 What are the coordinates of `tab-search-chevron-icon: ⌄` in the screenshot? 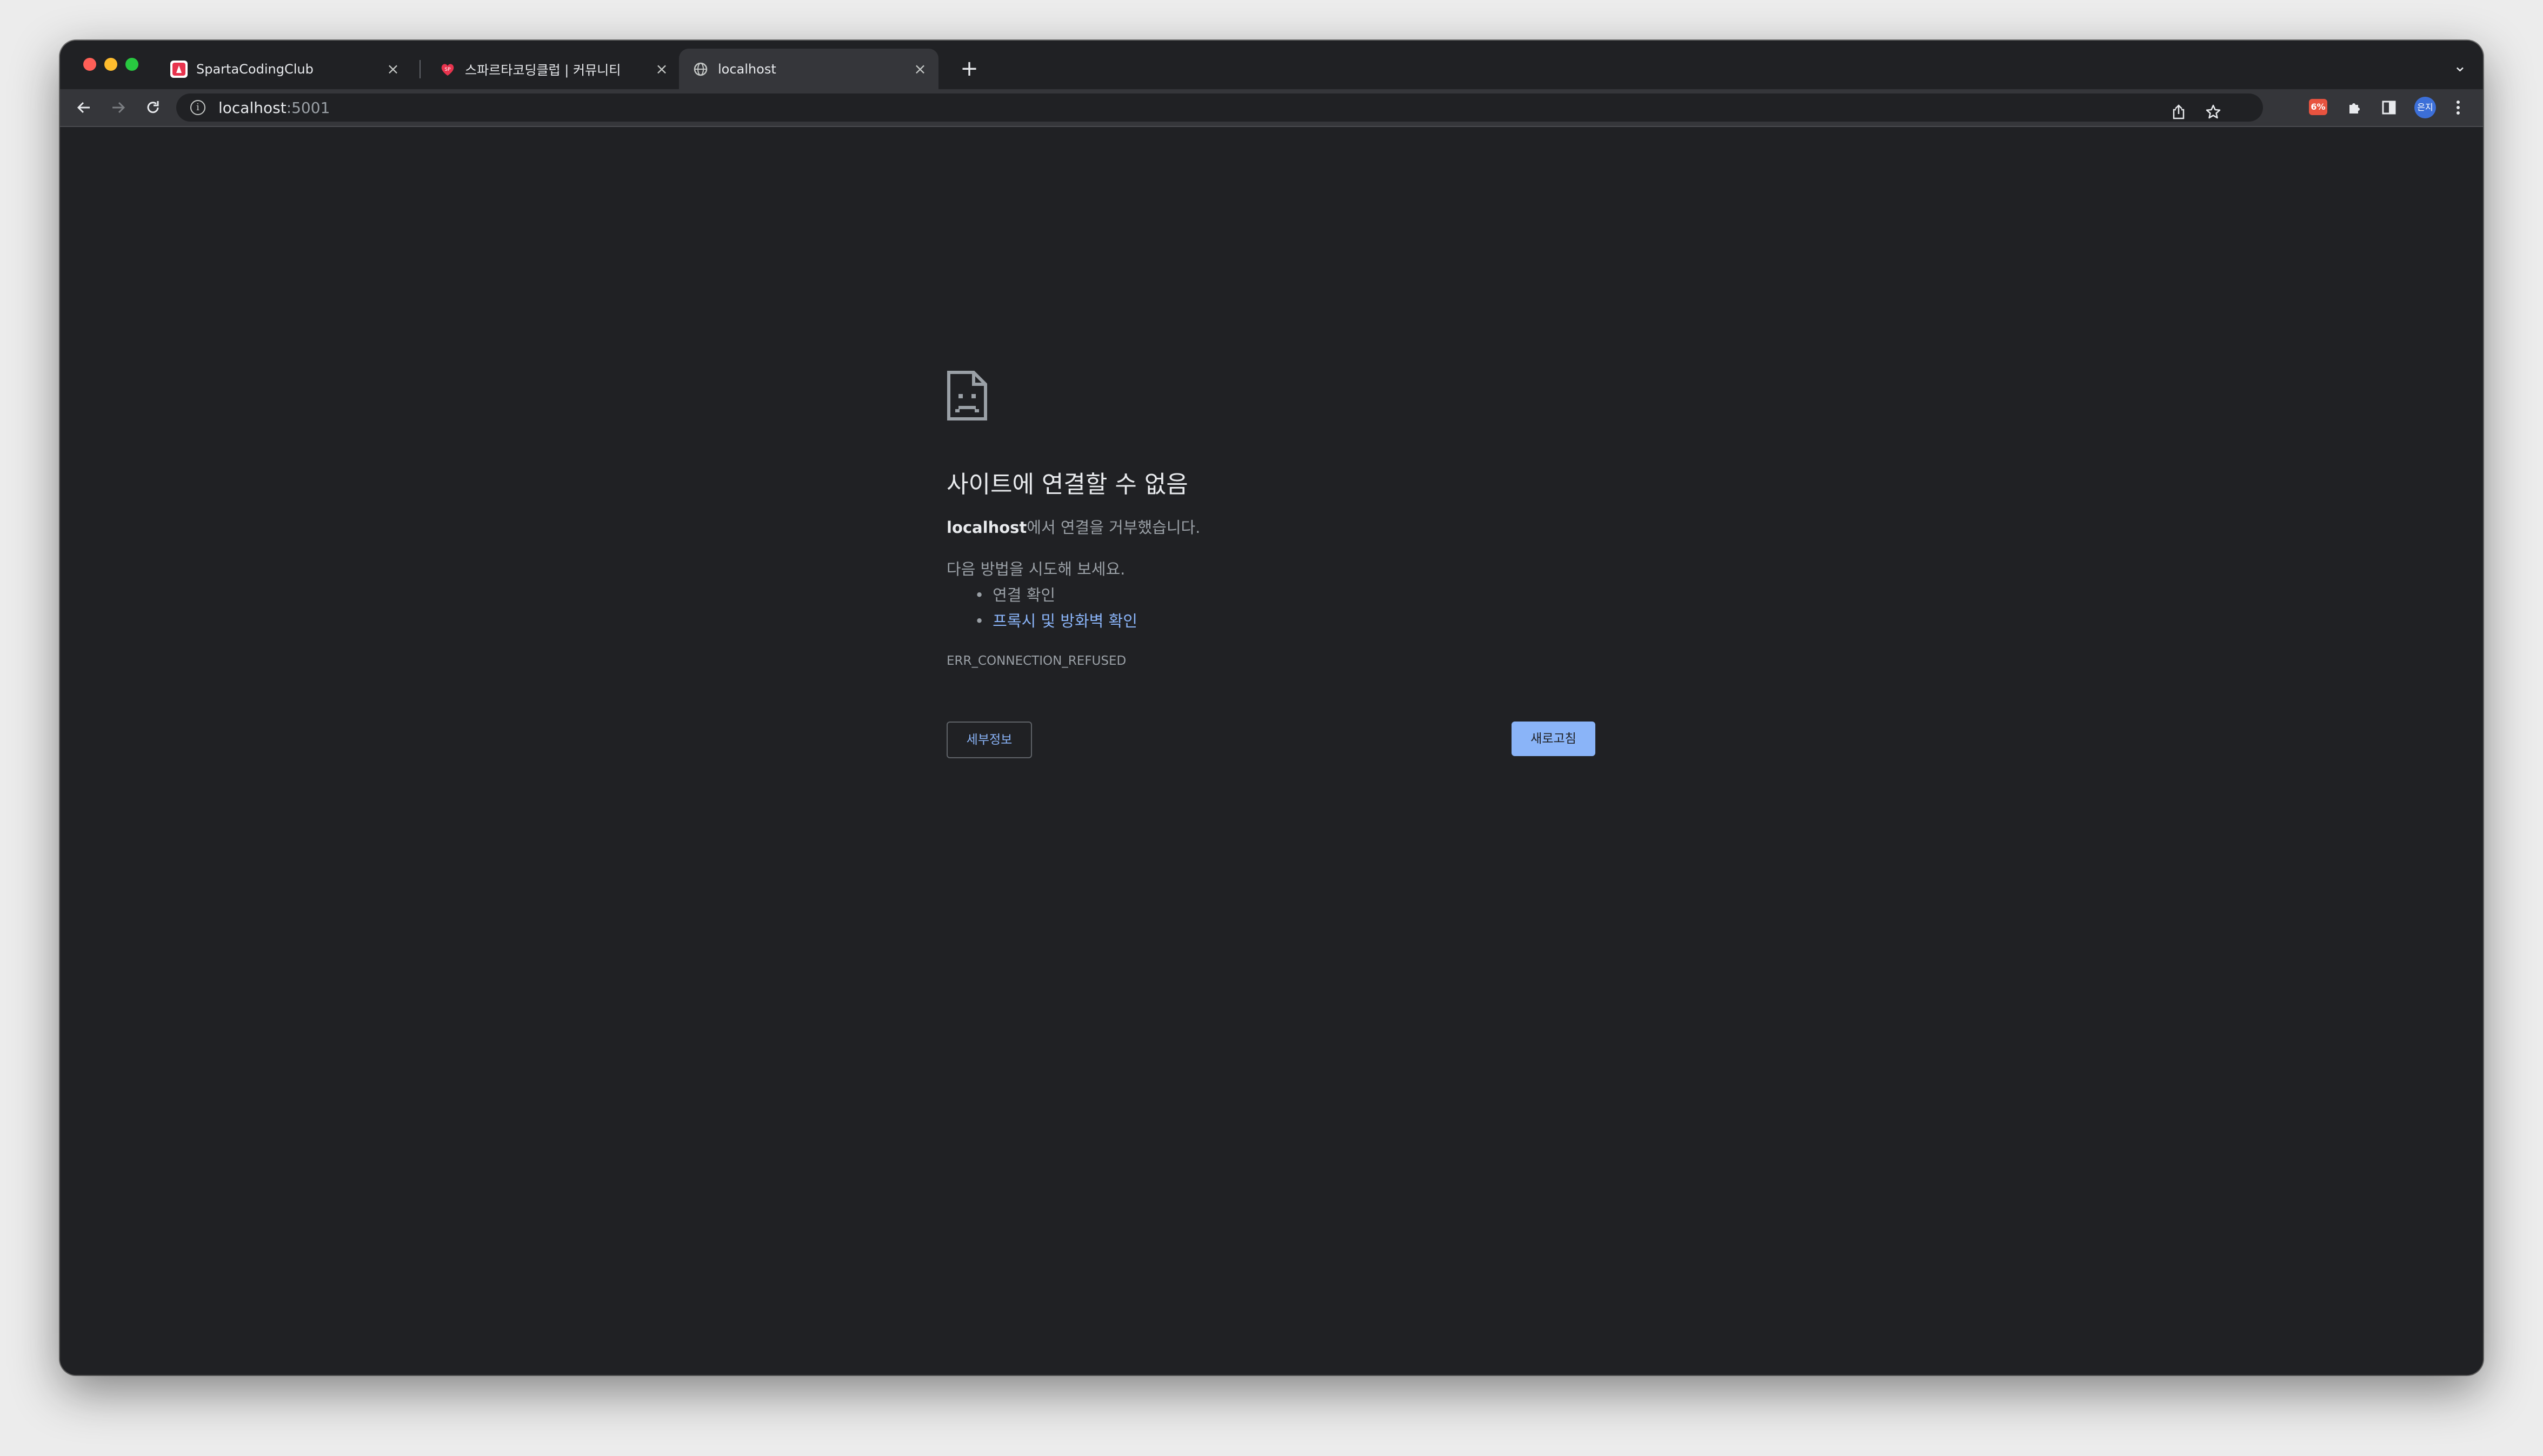 It's located at (2460, 67).